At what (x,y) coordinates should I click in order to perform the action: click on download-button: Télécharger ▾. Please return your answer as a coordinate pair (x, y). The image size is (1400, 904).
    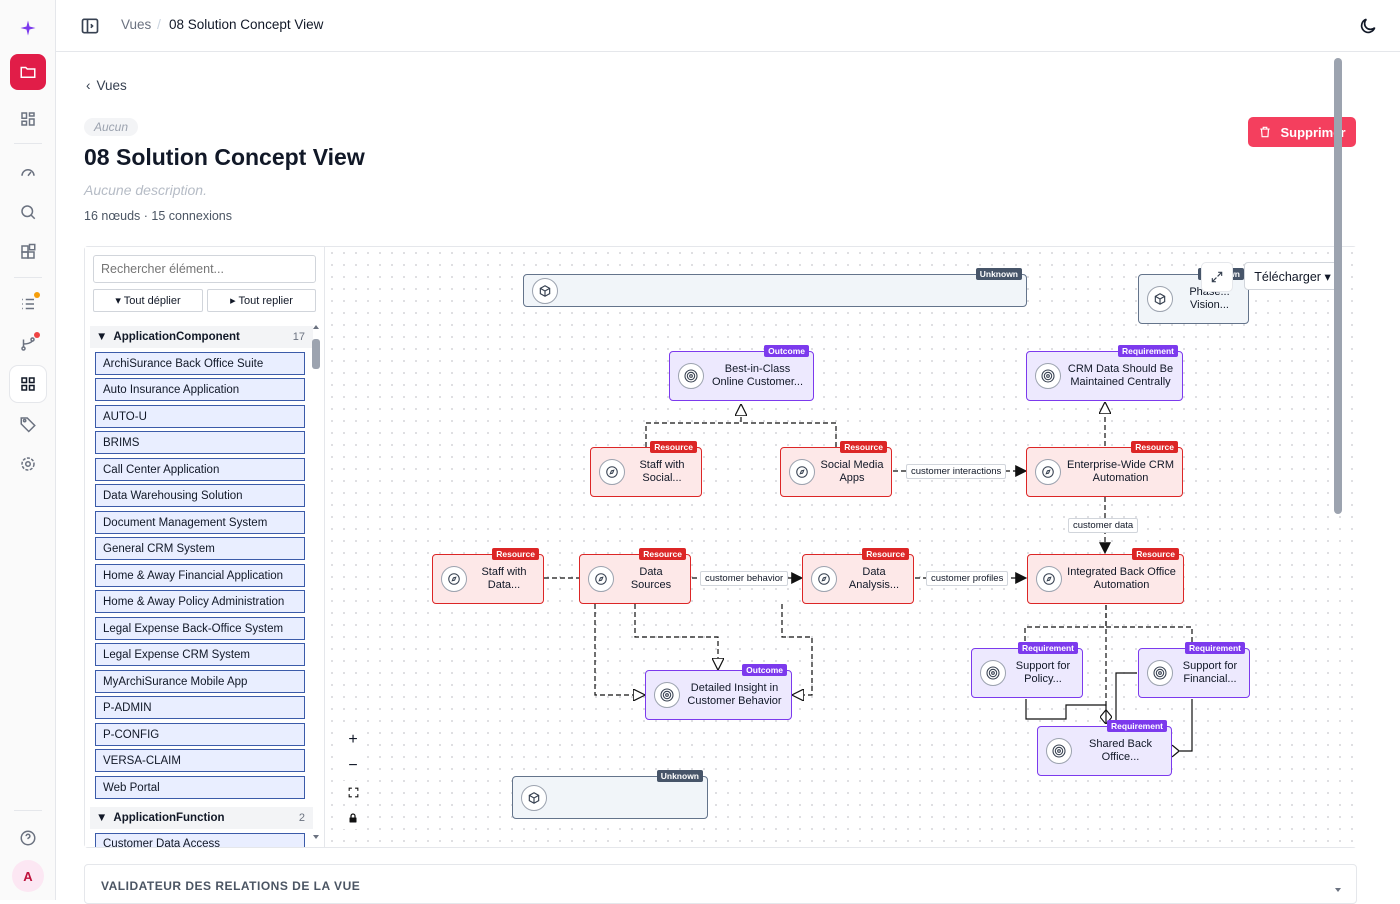
    Looking at the image, I should click on (1292, 276).